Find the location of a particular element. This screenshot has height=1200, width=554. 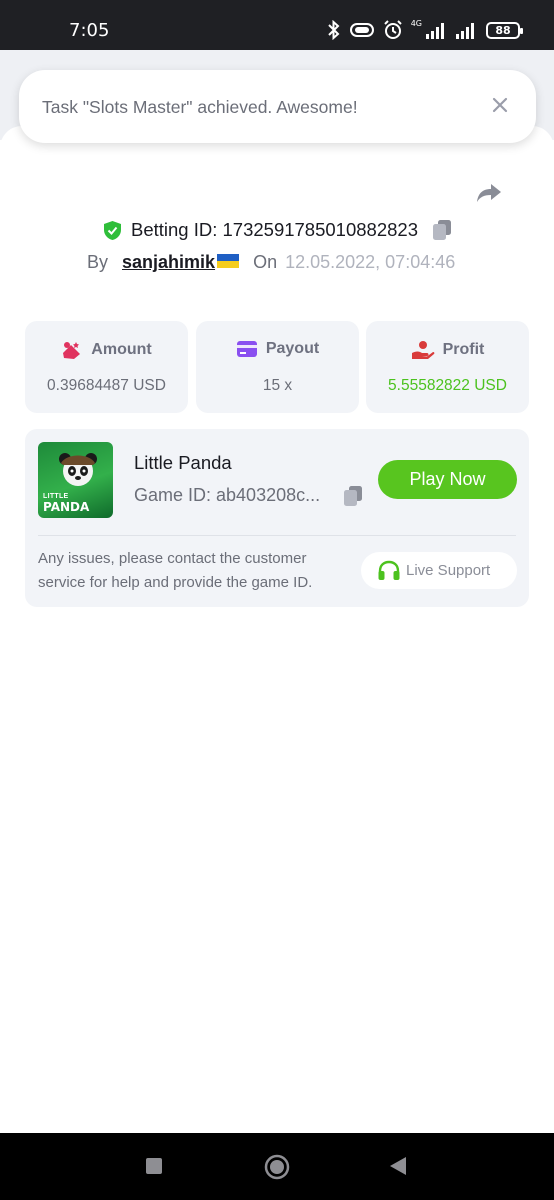

close-icon is located at coordinates (500, 105).